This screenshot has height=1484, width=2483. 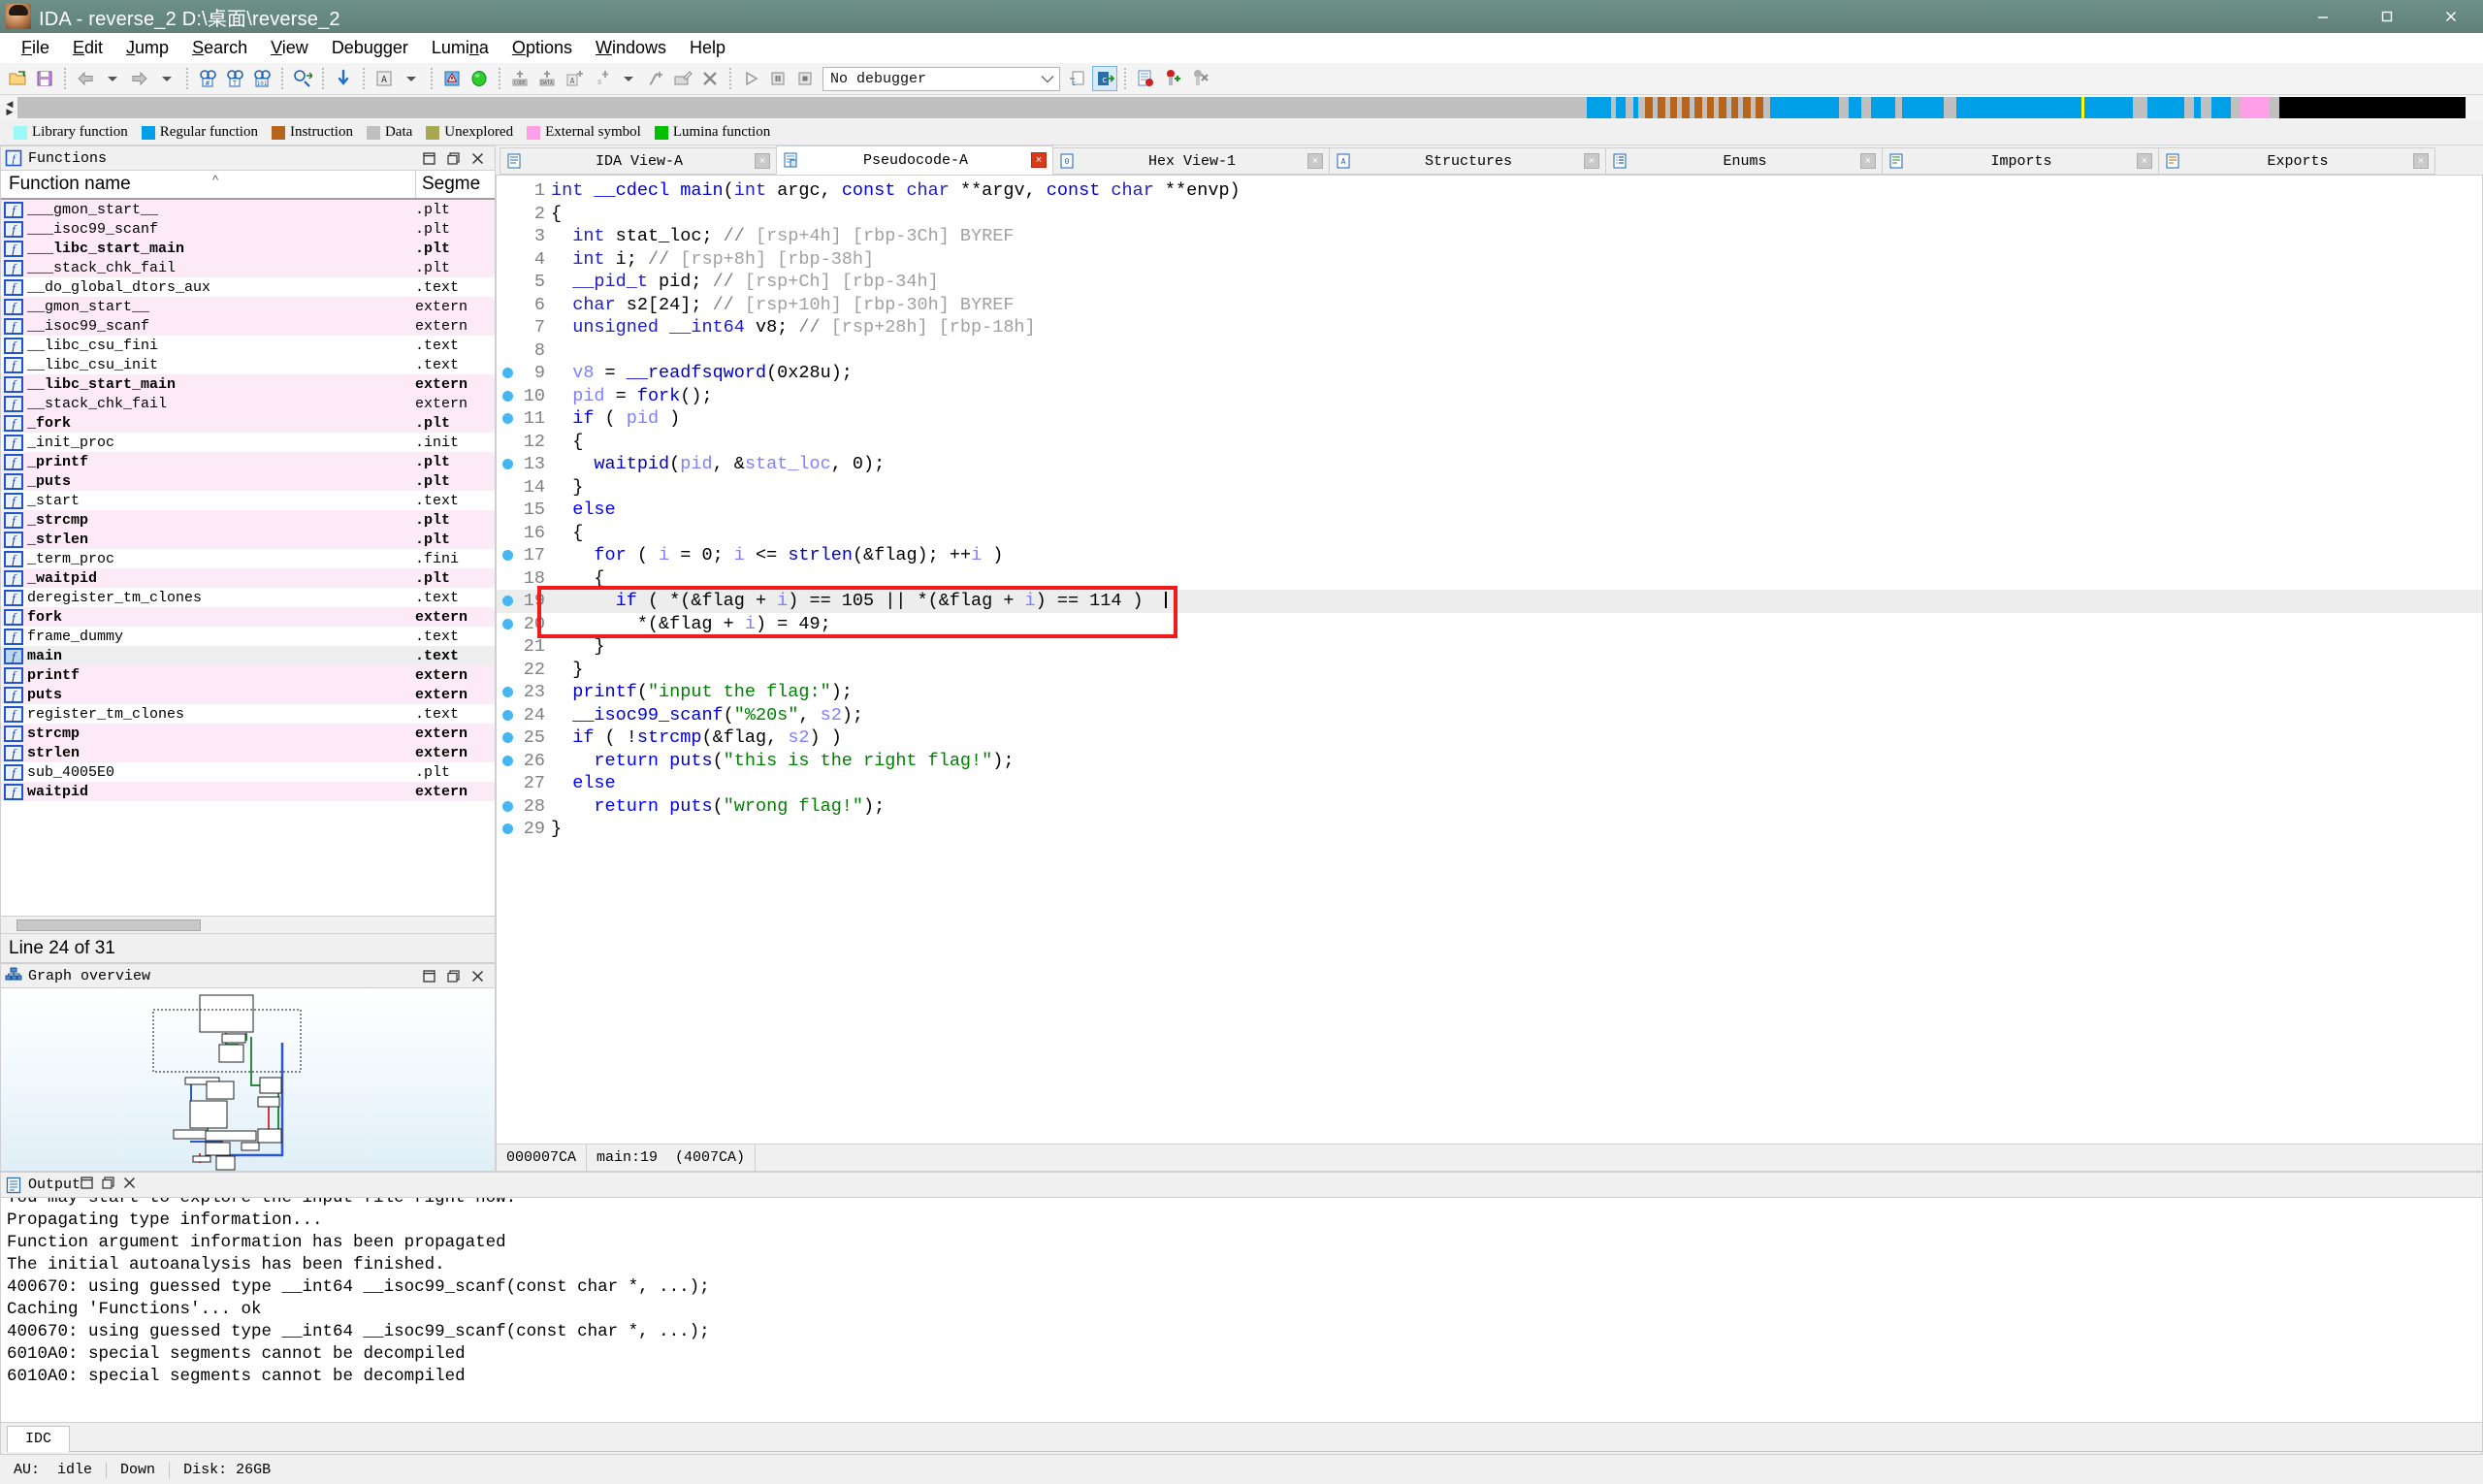 What do you see at coordinates (1490, 715) in the screenshot?
I see `code-line: 24 __isoc99_scanf("%20s", s2);` at bounding box center [1490, 715].